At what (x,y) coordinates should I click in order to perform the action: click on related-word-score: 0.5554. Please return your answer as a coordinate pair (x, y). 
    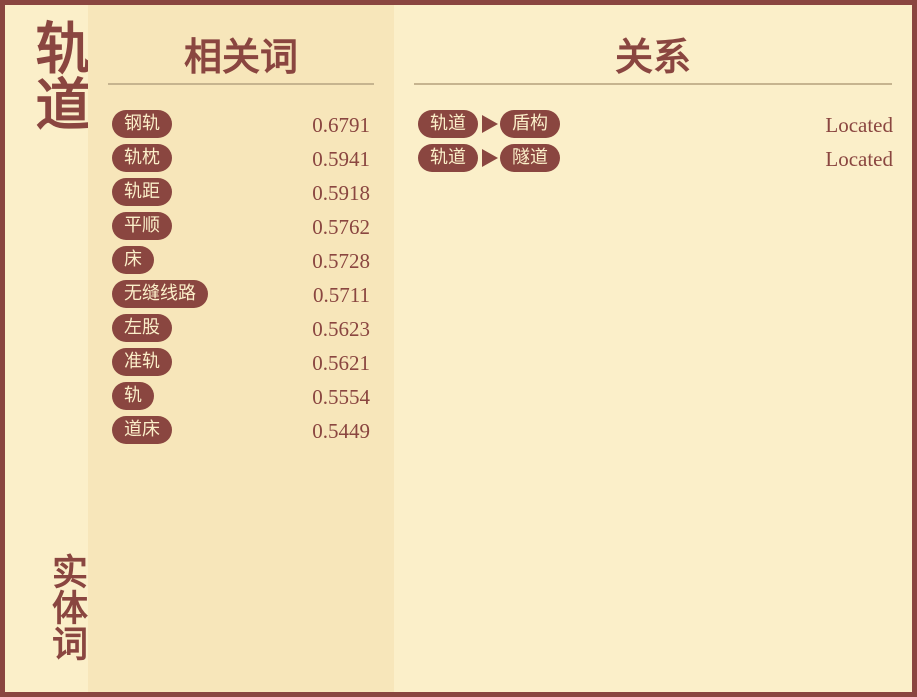
    Looking at the image, I should click on (341, 397).